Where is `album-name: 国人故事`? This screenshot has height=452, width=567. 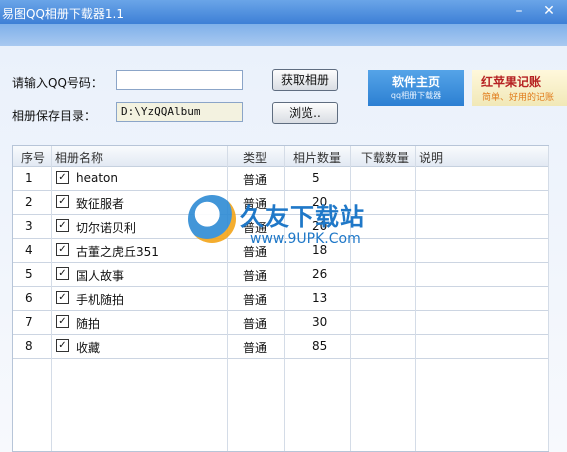 album-name: 国人故事 is located at coordinates (100, 276).